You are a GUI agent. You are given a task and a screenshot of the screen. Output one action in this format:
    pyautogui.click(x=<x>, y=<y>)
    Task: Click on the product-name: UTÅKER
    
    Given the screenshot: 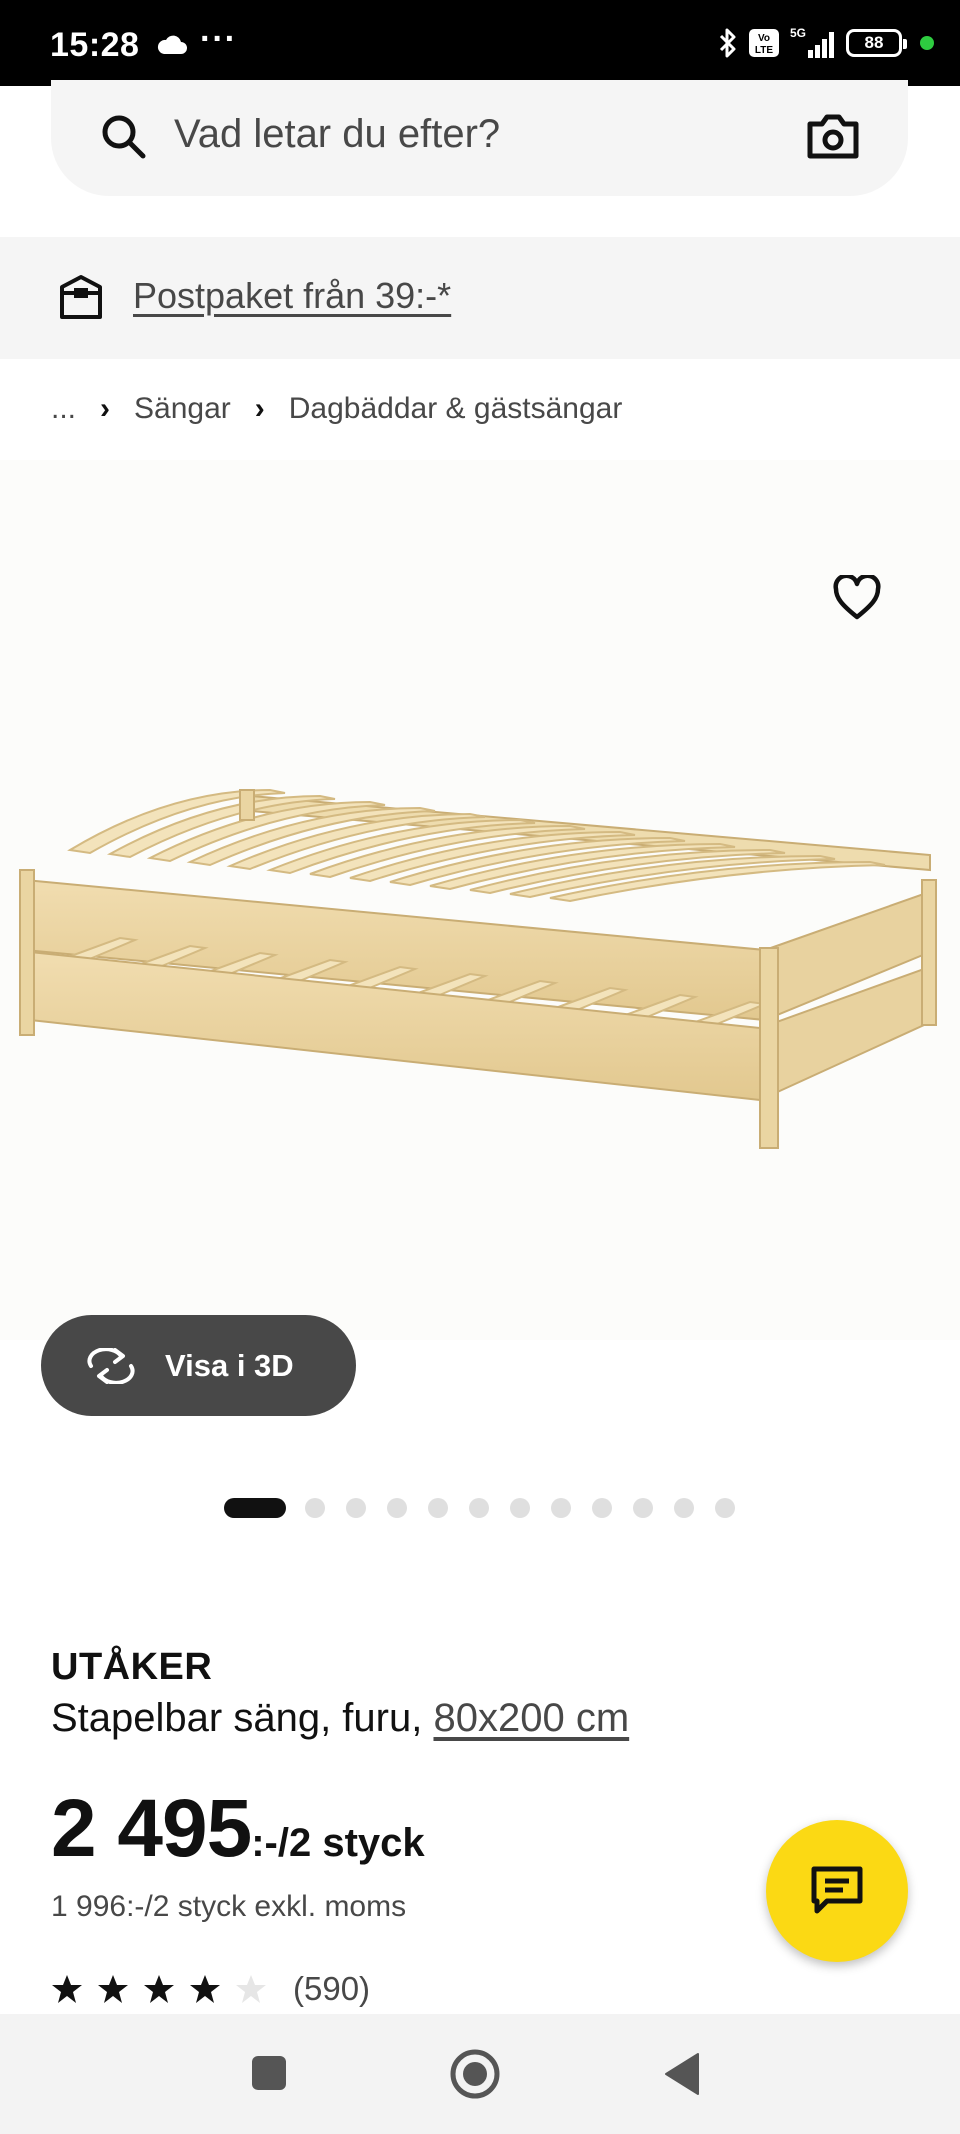 What is the action you would take?
    pyautogui.click(x=132, y=1667)
    